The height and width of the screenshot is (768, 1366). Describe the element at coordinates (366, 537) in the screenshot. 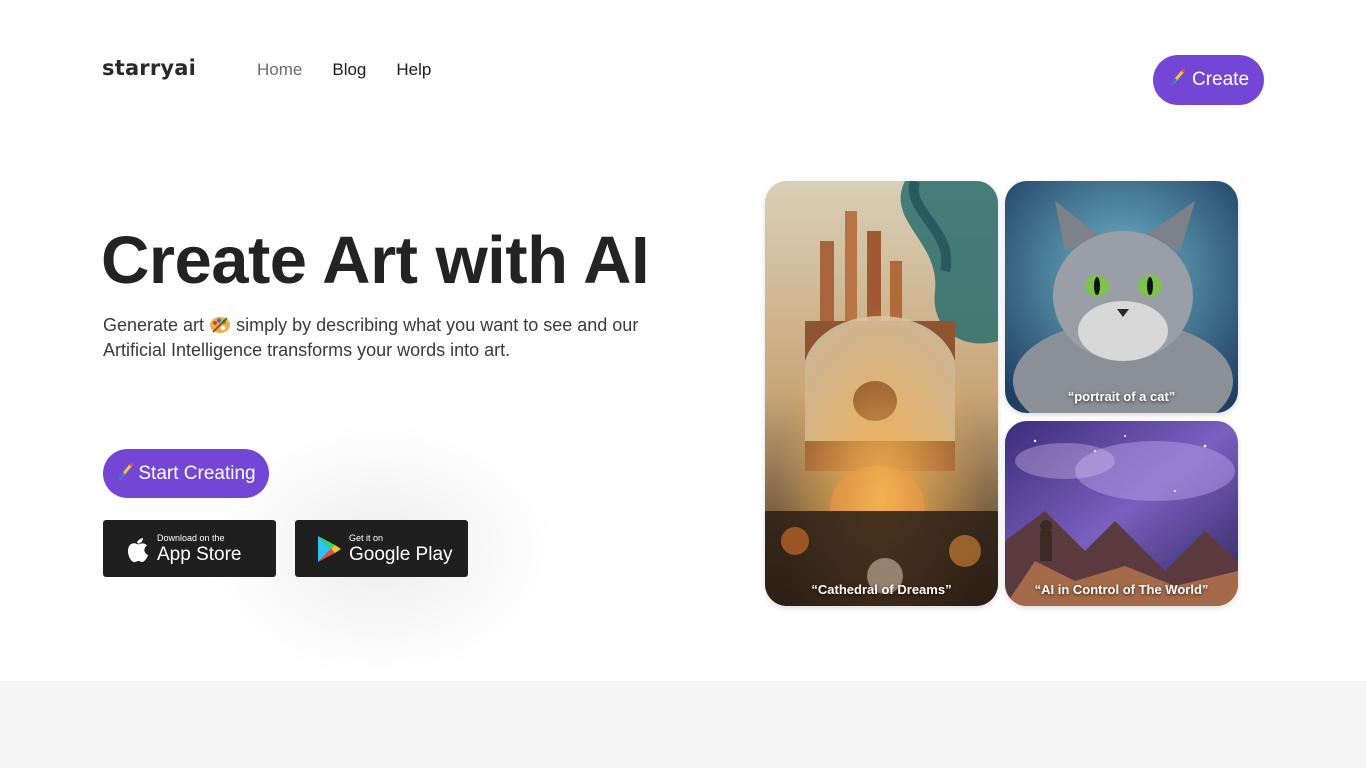

I see `google-play-small-text: Get it on` at that location.